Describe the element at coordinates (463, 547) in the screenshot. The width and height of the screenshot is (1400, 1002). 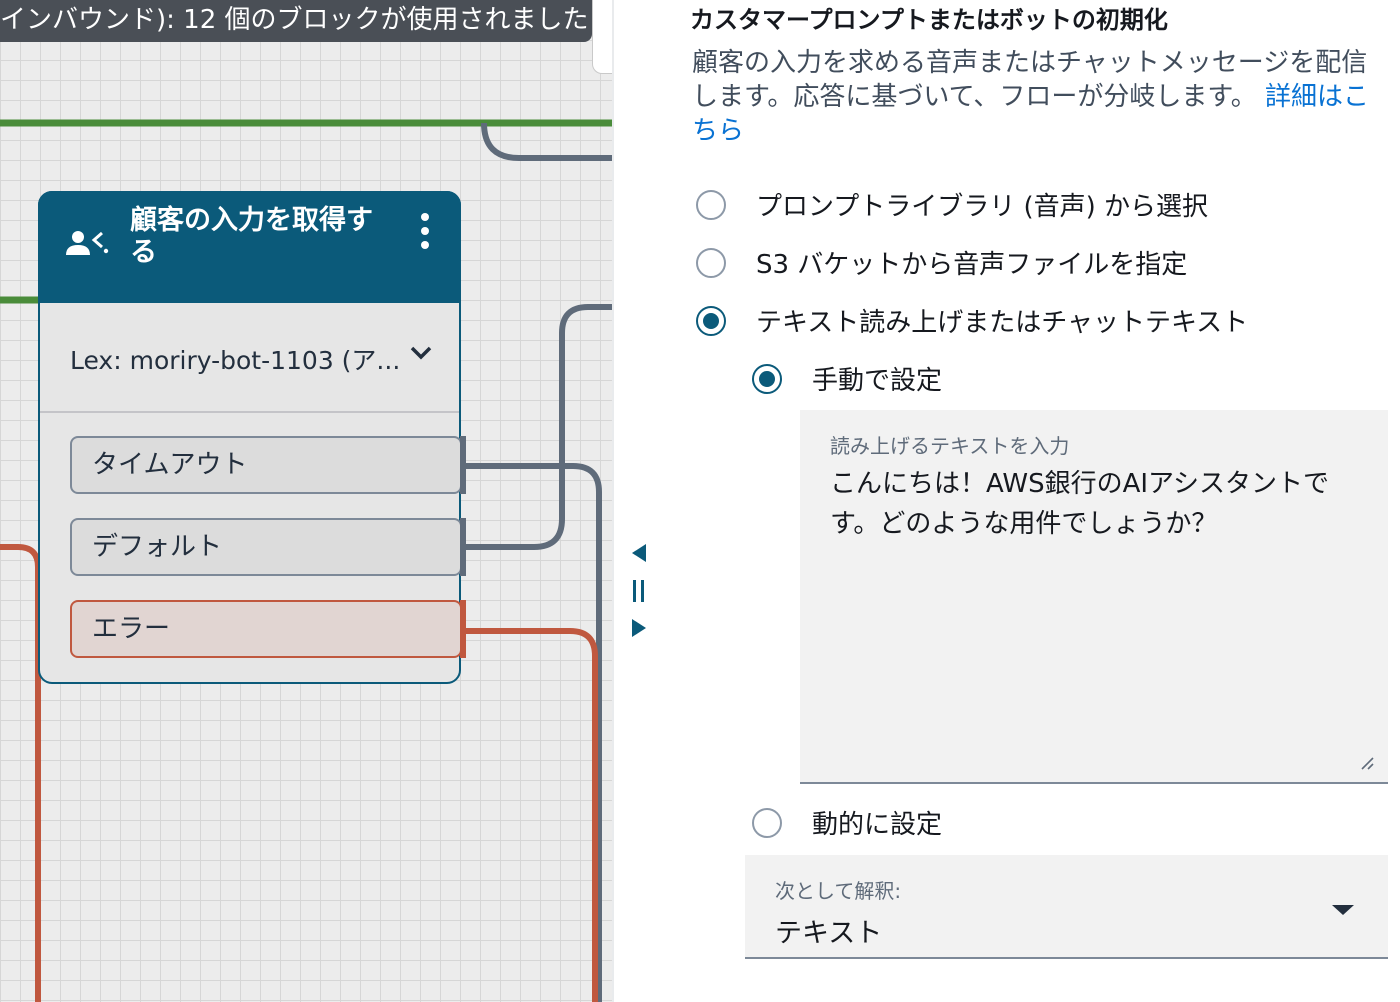
I see `branch-default-handle` at that location.